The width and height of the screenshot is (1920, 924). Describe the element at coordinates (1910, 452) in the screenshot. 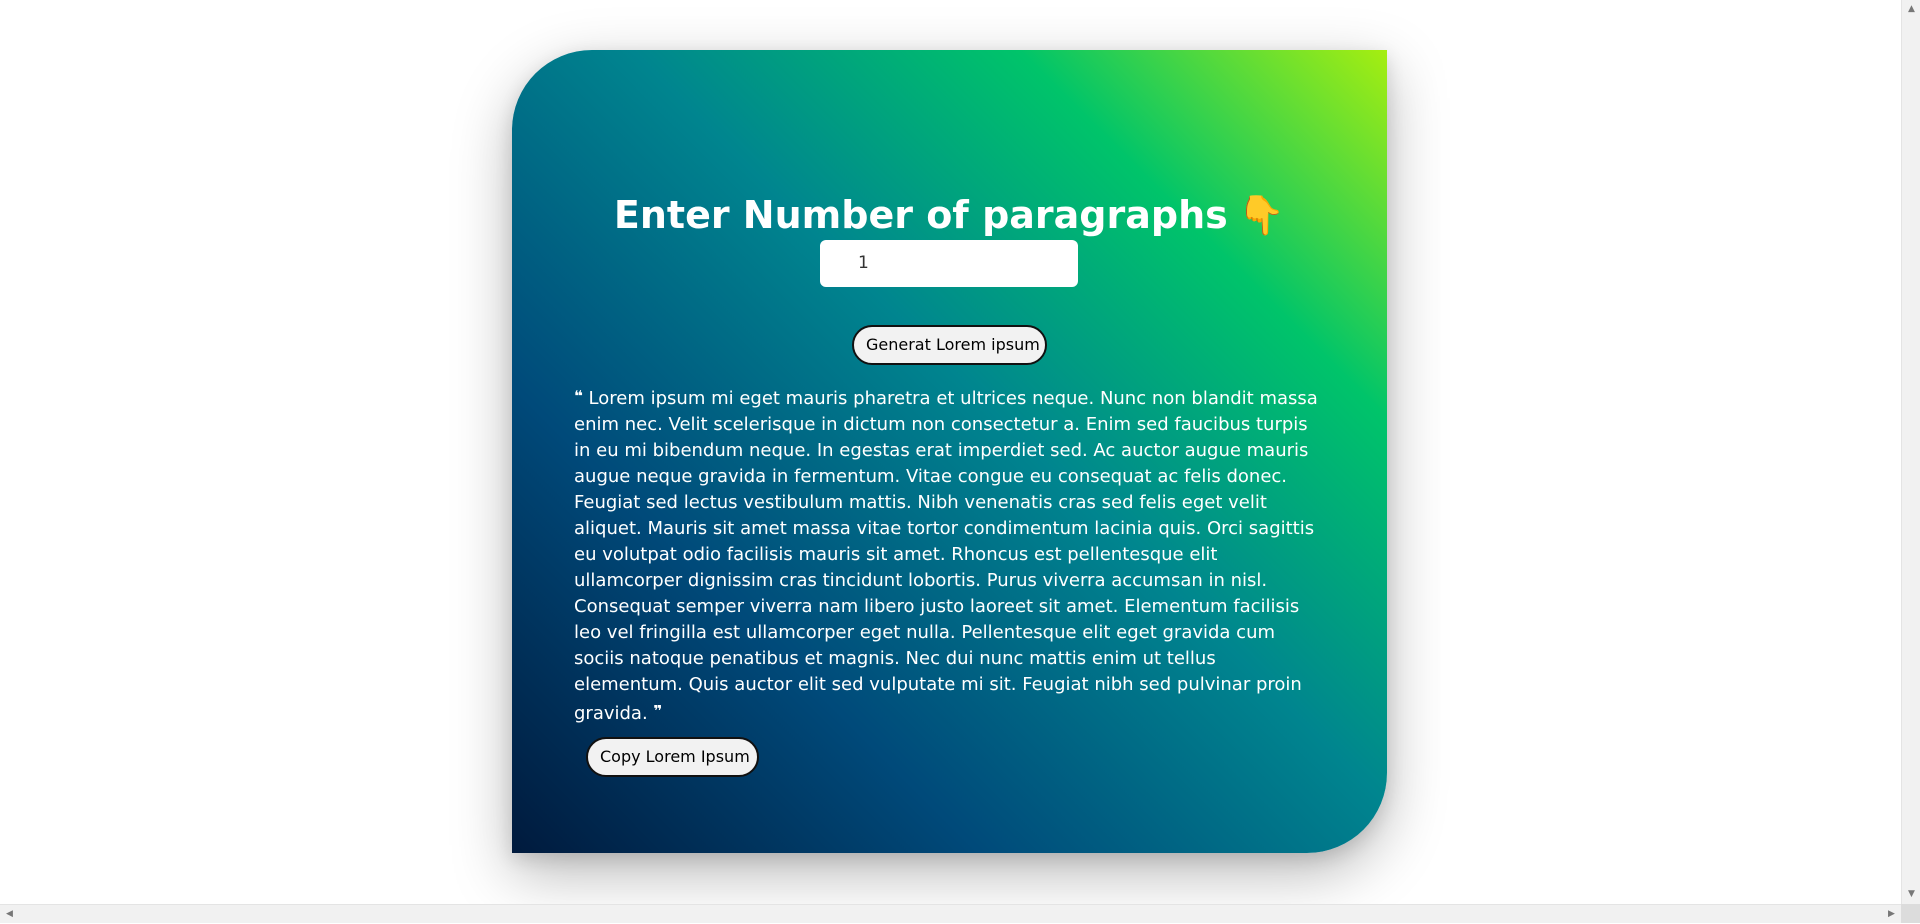

I see `vertical-scrollbar: ▲ ▼` at that location.